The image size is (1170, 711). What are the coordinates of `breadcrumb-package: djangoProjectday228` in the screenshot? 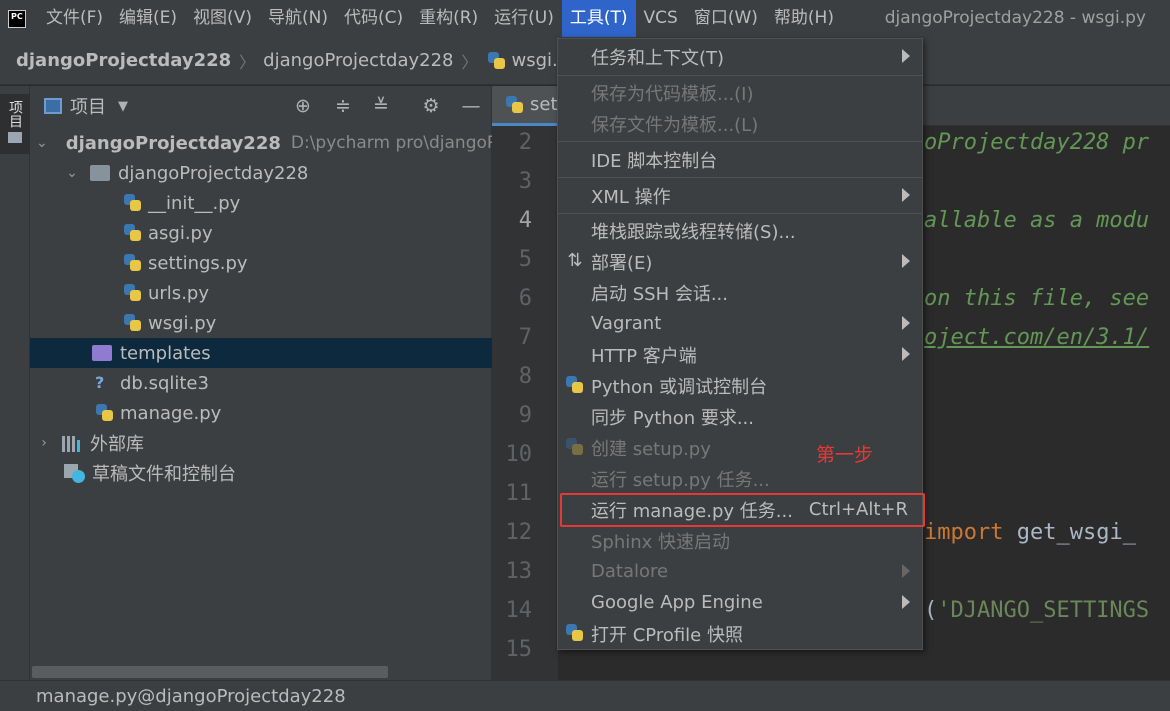 It's located at (358, 60).